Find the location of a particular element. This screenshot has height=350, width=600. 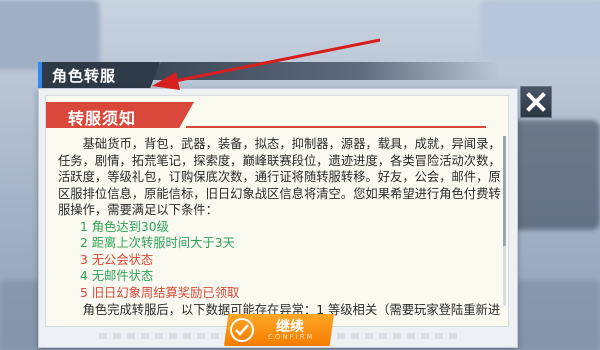

condition-item: 2 距离上次转服时间大于3天 is located at coordinates (157, 243).